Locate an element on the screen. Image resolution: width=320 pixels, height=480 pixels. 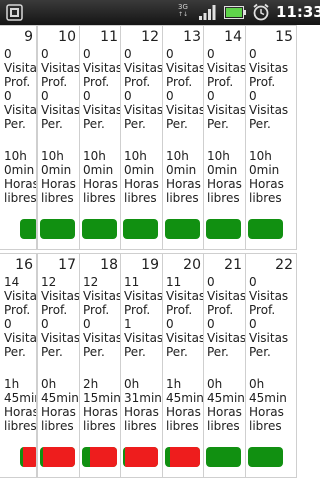
day-number: 13 is located at coordinates (192, 37).